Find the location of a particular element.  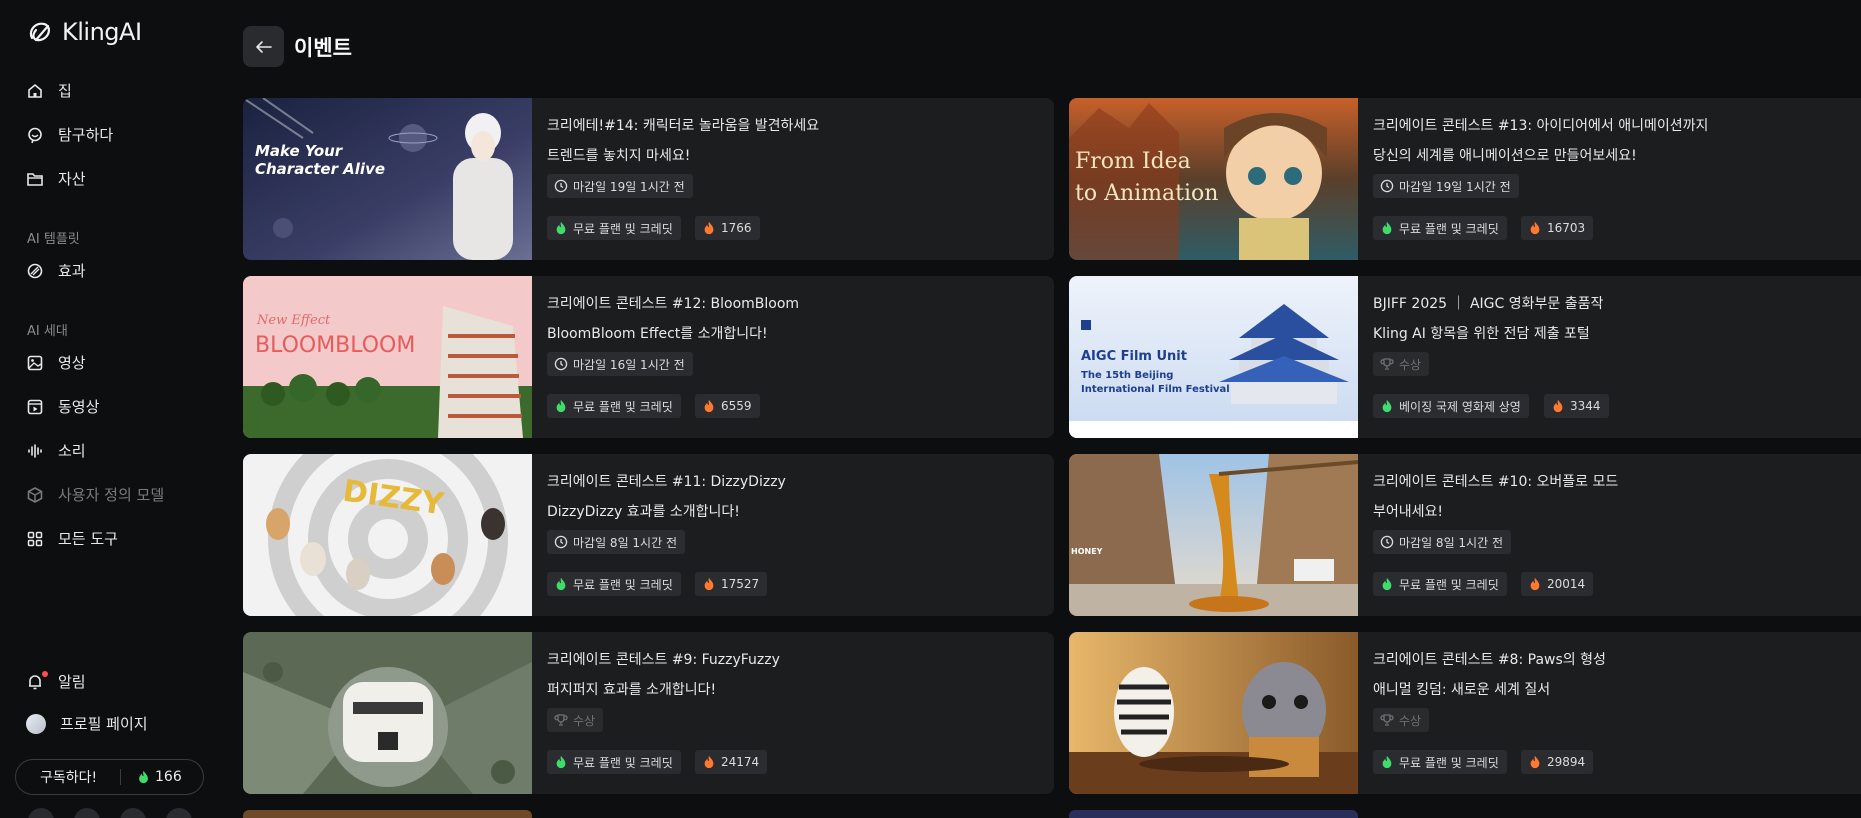

reward-tag: 베이징 국제 영화제 상영 is located at coordinates (1451, 406).